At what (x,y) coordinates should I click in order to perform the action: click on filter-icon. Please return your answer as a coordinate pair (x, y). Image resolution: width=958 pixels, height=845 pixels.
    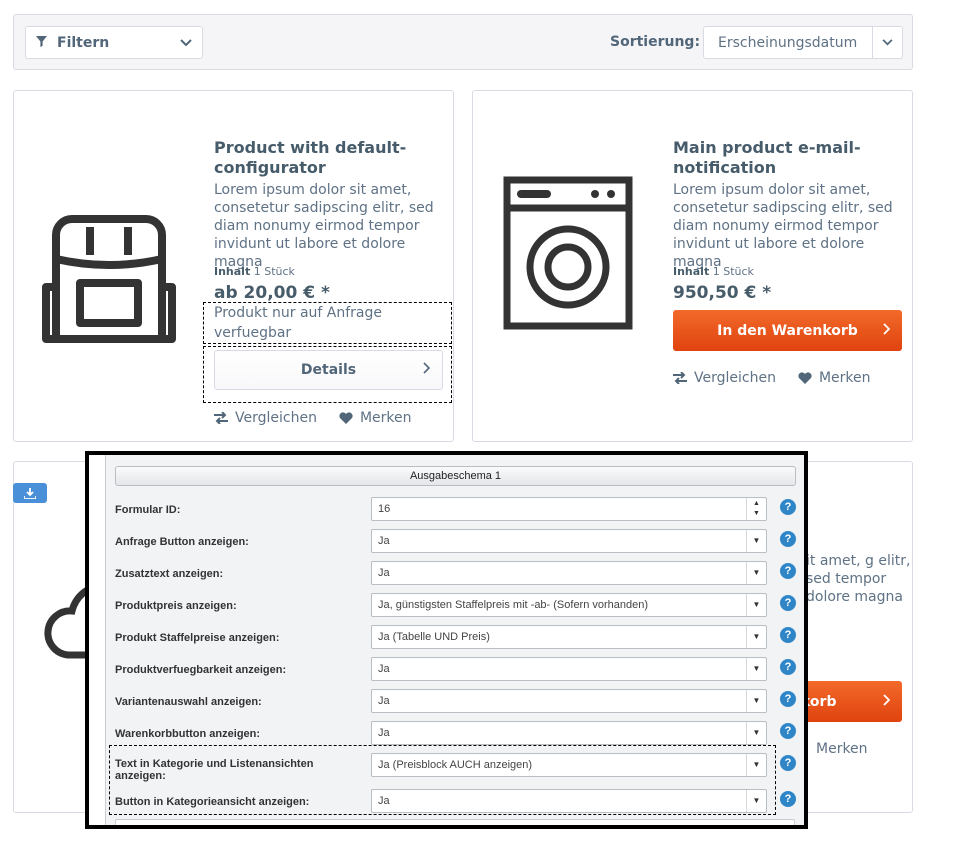
    Looking at the image, I should click on (42, 42).